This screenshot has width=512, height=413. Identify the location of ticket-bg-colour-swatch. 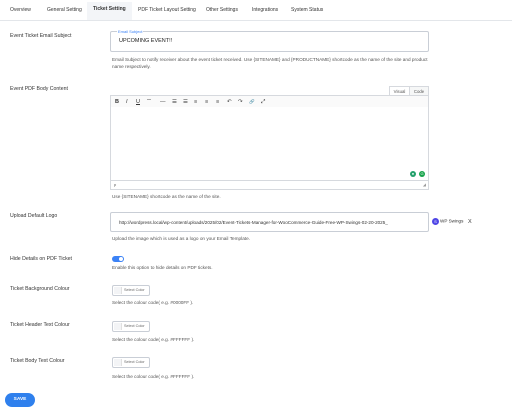
(118, 290).